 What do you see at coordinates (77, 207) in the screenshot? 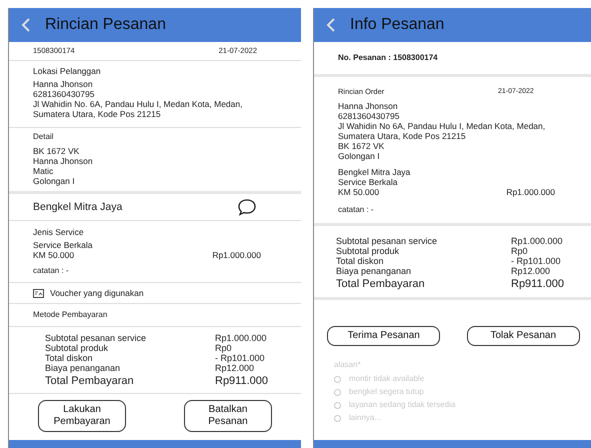
I see `workshop-name: Bengkel Mitra Jaya` at bounding box center [77, 207].